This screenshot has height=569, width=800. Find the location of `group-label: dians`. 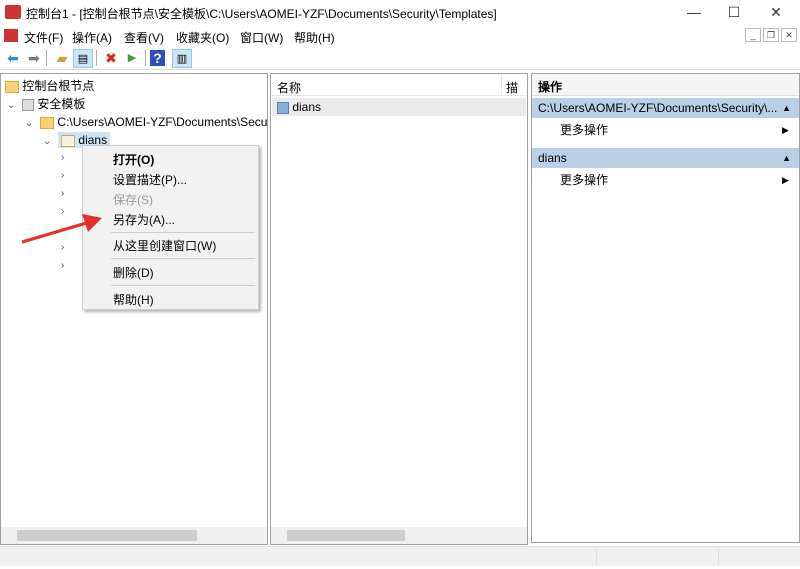

group-label: dians is located at coordinates (552, 158).